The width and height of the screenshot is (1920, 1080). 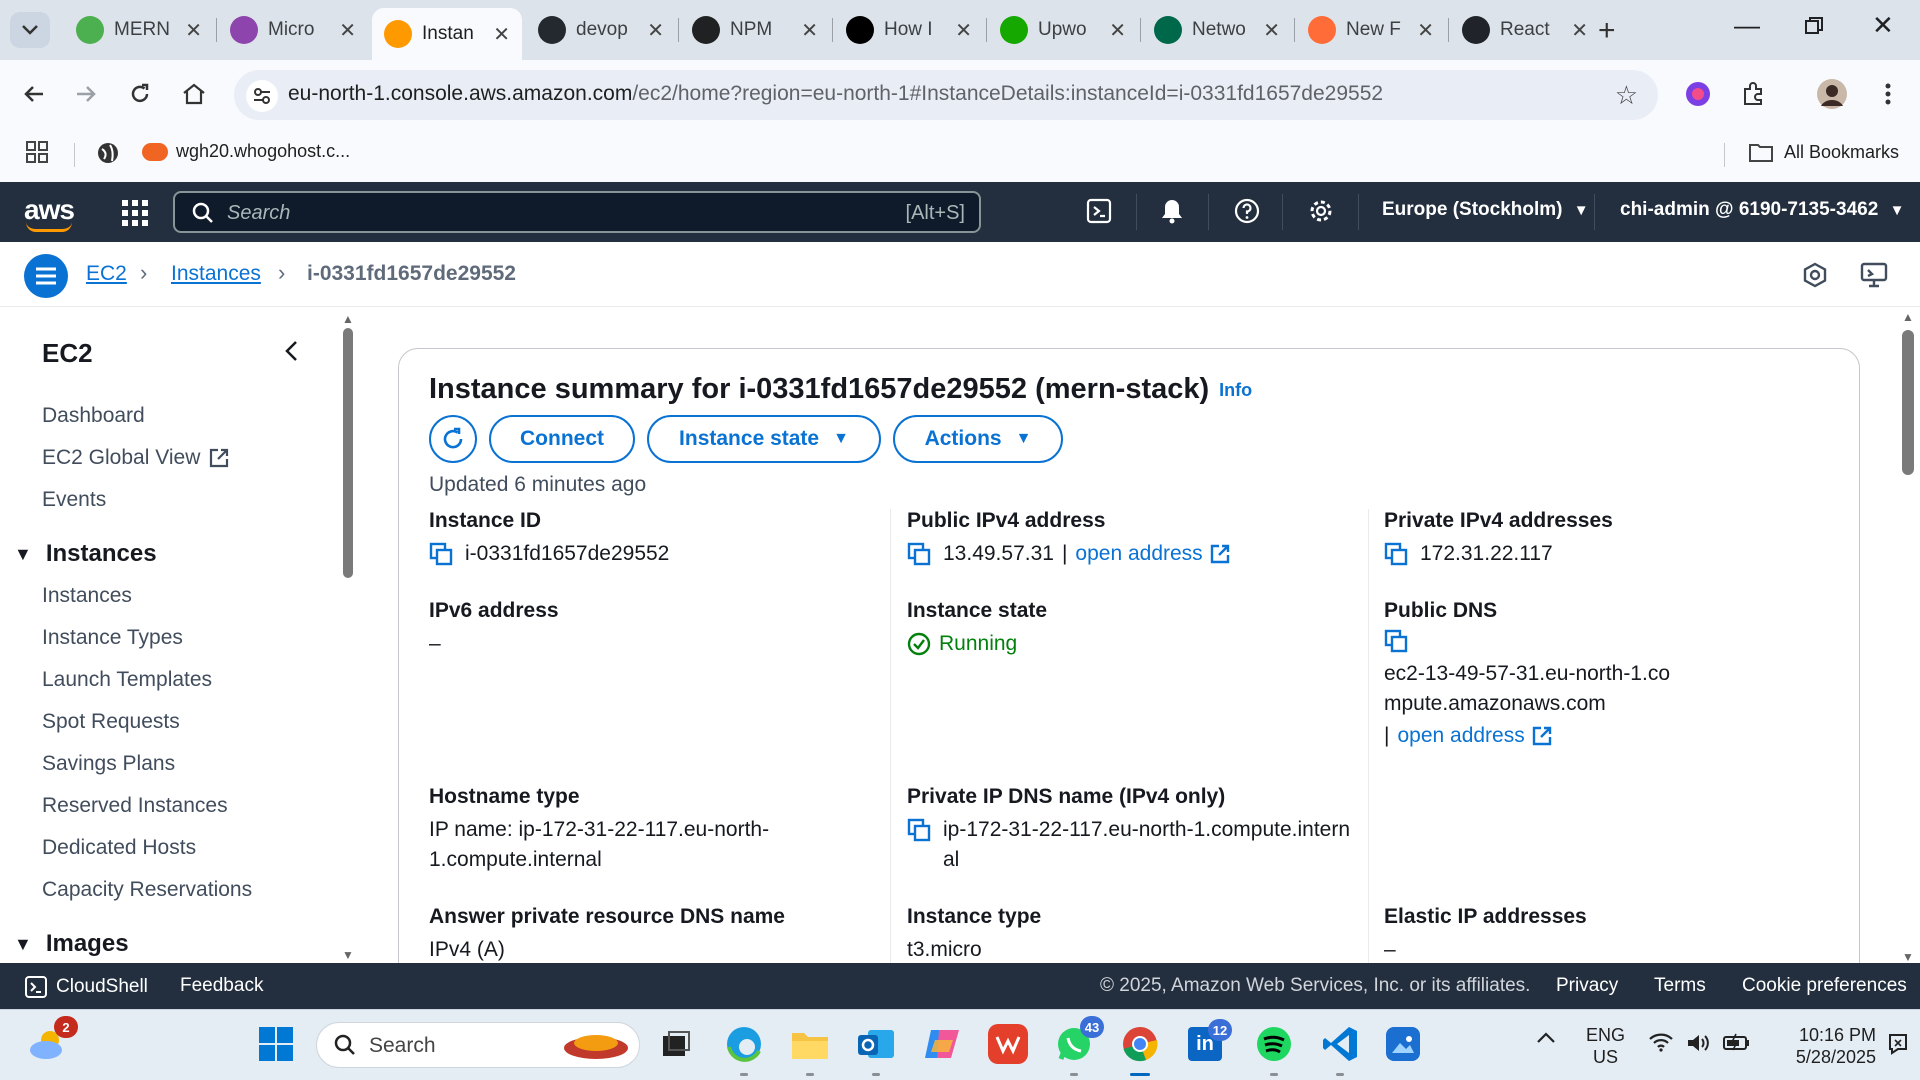 I want to click on apps-grid-icon, so click(x=37, y=152).